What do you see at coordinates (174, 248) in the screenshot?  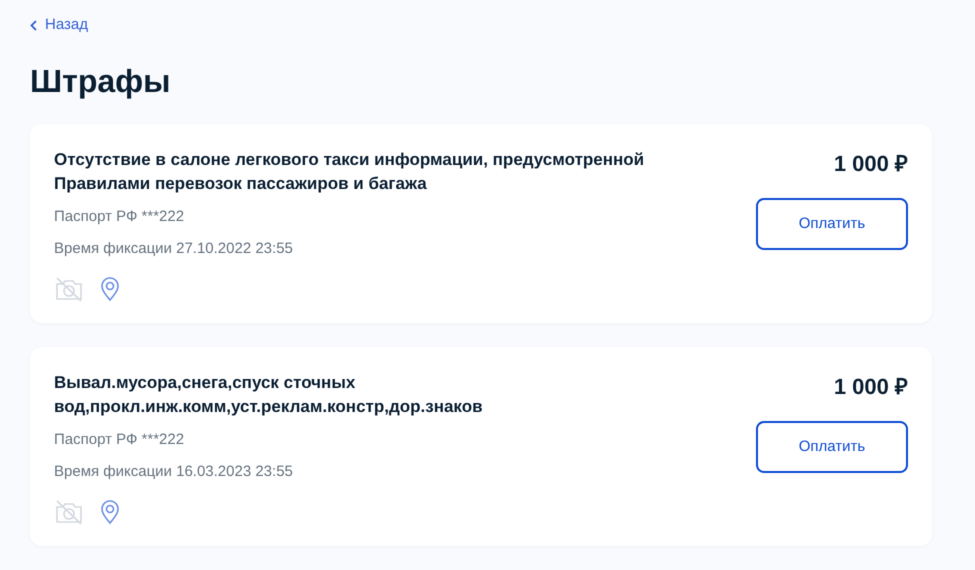 I see `fixation-time: Время фиксации 27.10.2022 23:55` at bounding box center [174, 248].